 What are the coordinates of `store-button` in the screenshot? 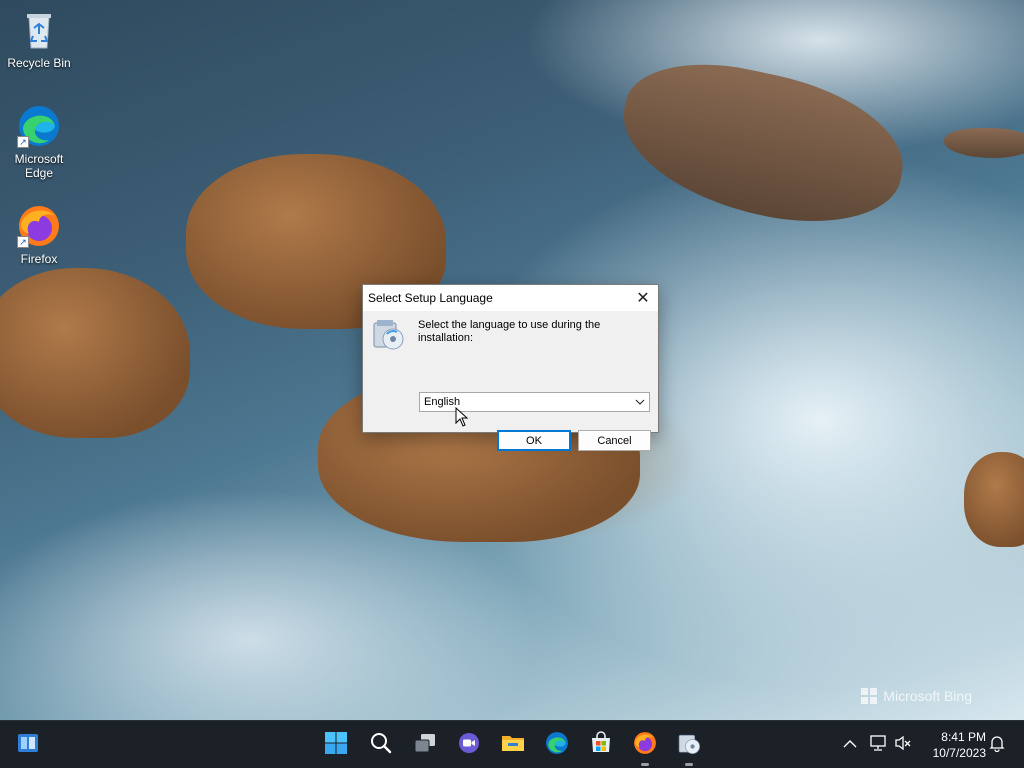 It's located at (601, 745).